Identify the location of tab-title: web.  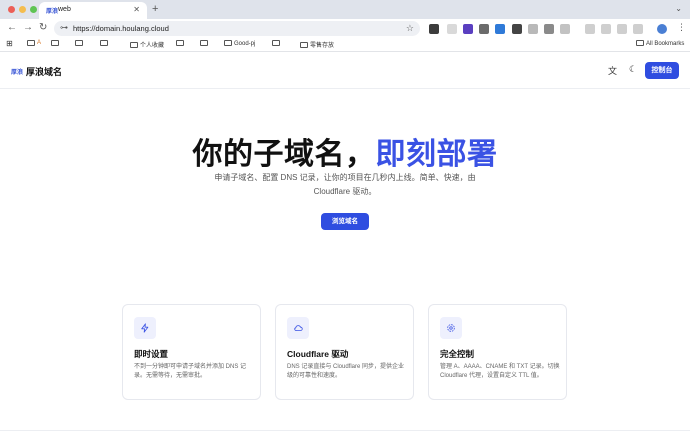
(64, 9).